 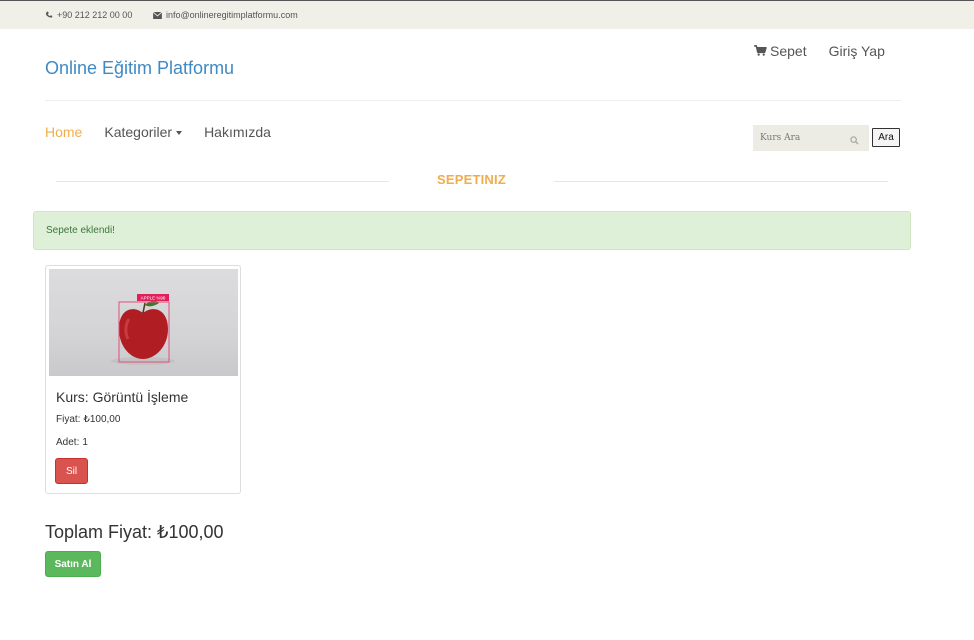 What do you see at coordinates (760, 51) in the screenshot?
I see `shopping-cart-icon` at bounding box center [760, 51].